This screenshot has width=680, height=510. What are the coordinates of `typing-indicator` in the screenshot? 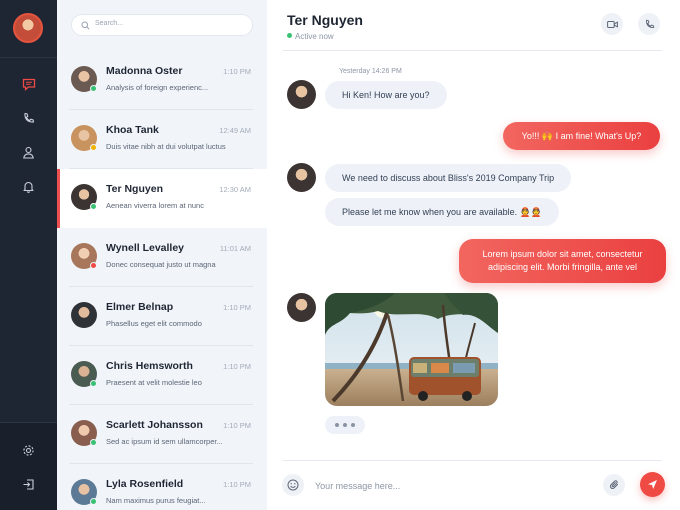 It's located at (345, 425).